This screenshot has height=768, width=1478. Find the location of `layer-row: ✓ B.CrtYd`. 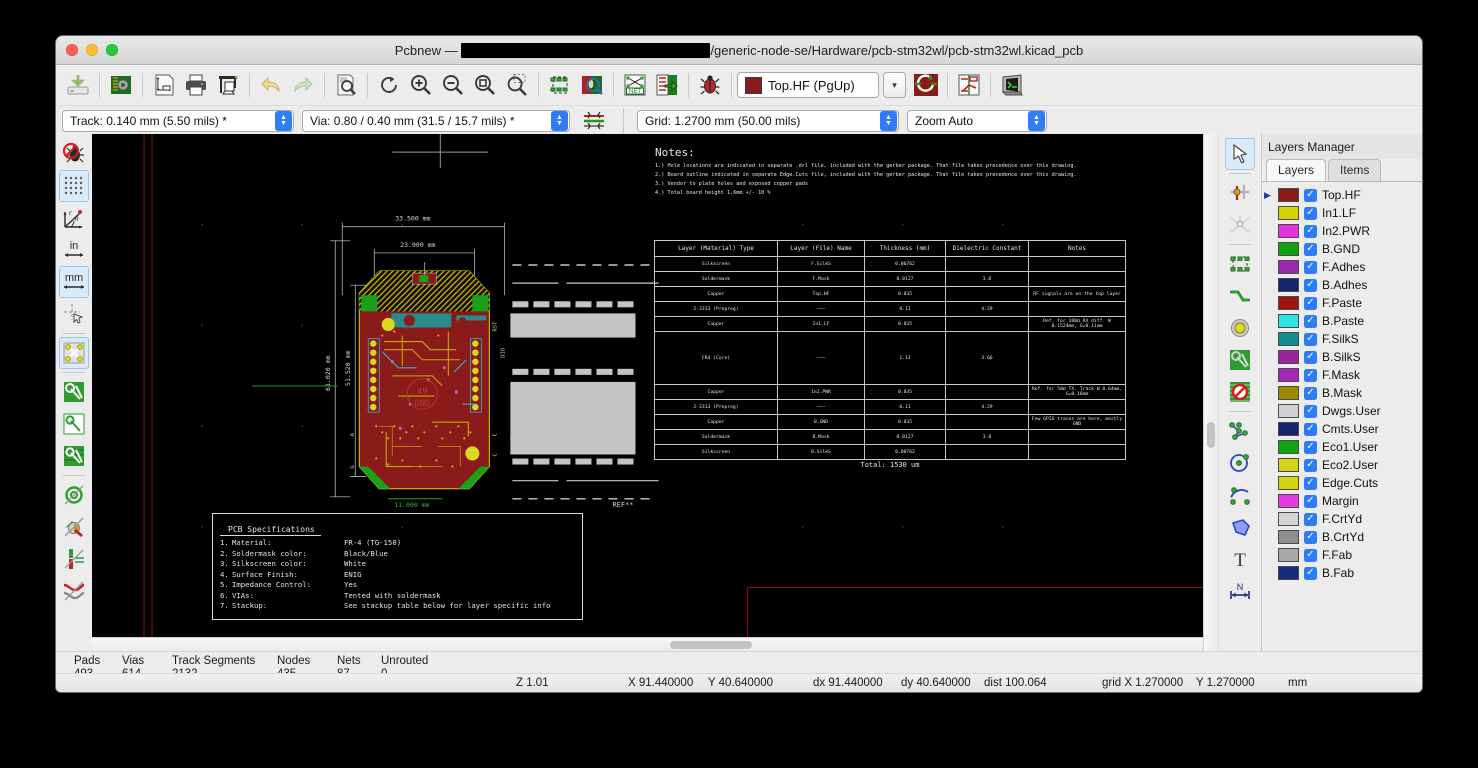

layer-row: ✓ B.CrtYd is located at coordinates (1342, 537).